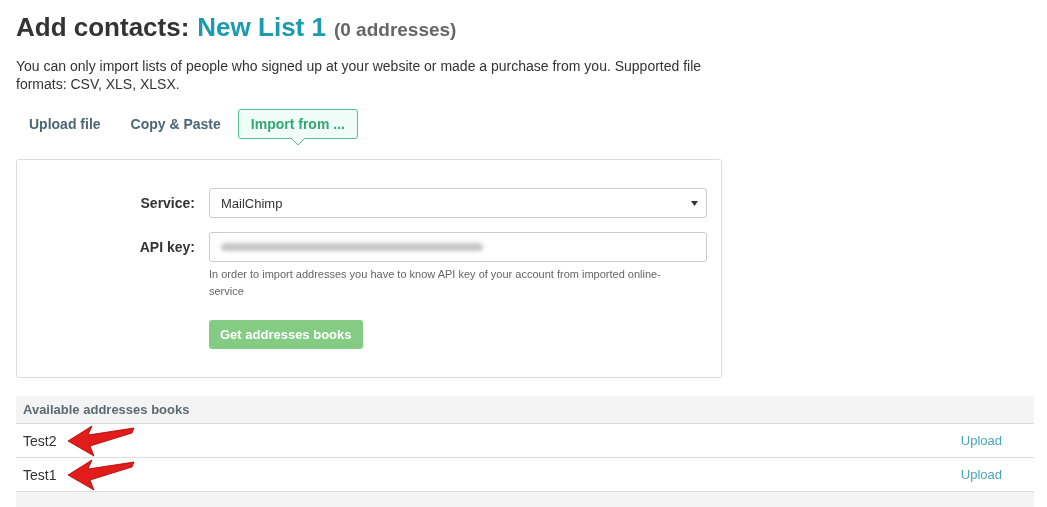 The image size is (1047, 507). What do you see at coordinates (40, 440) in the screenshot?
I see `book-name: Test2` at bounding box center [40, 440].